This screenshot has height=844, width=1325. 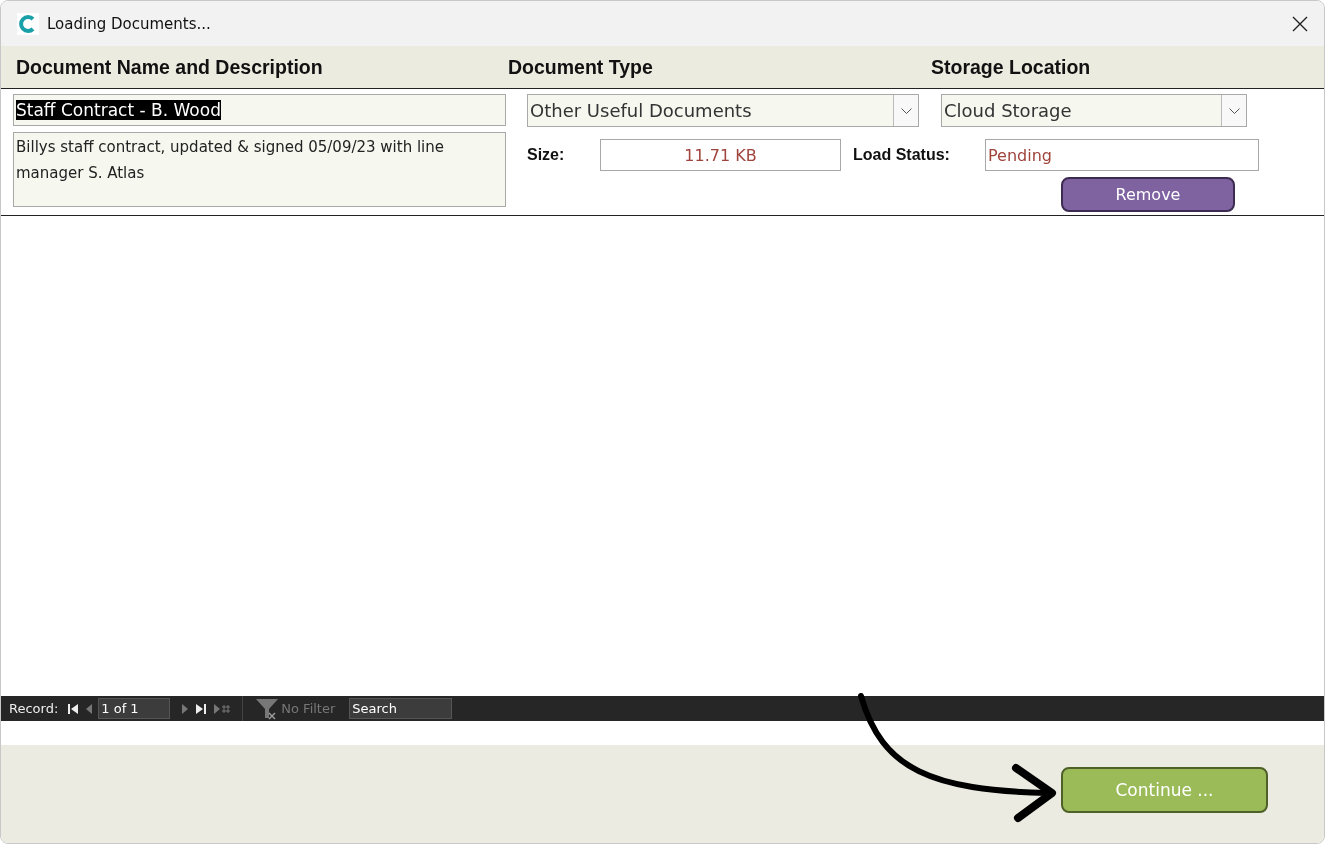 I want to click on record-label: Record:, so click(x=34, y=708).